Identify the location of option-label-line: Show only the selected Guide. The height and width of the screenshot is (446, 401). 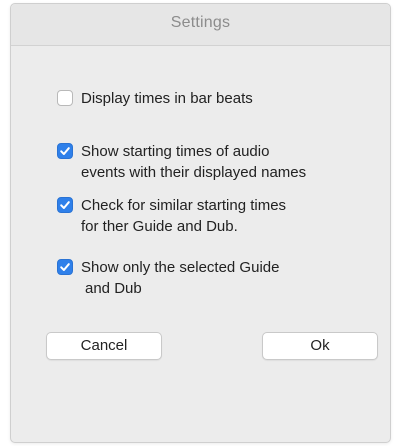
(180, 267).